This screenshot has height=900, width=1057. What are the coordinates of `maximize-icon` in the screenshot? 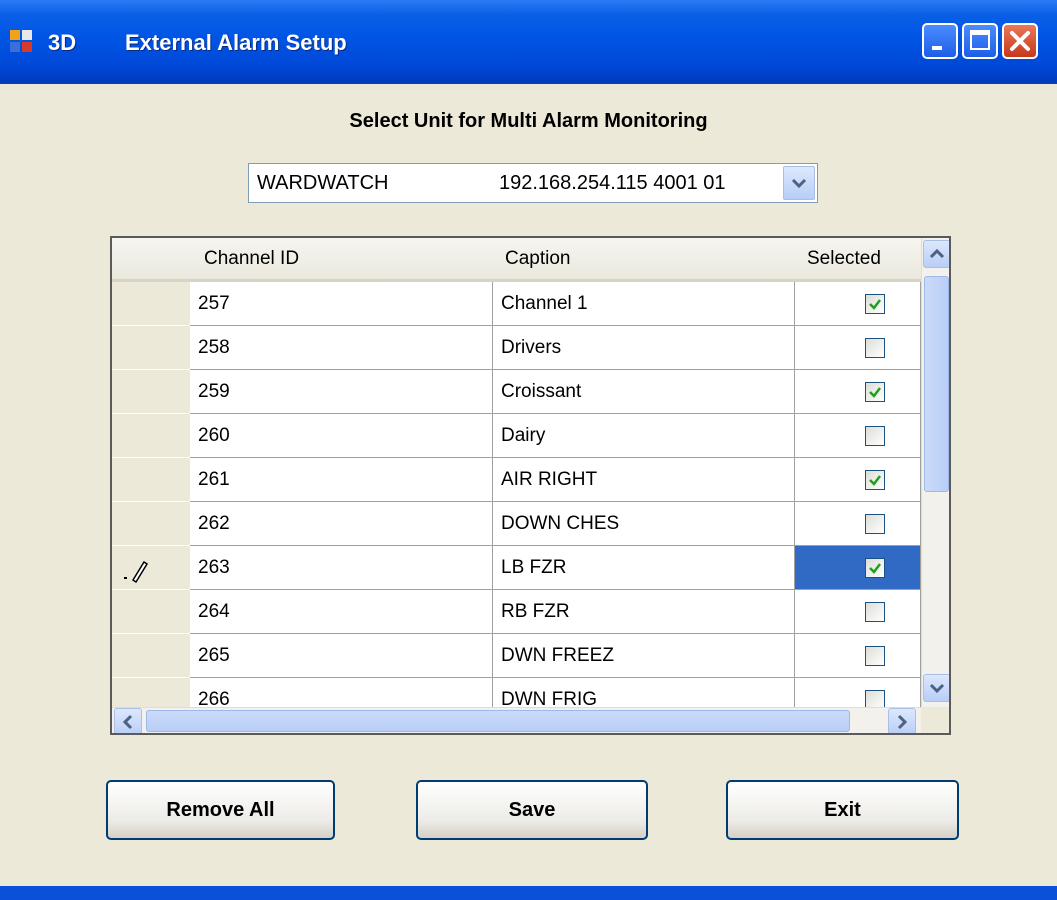 It's located at (980, 40).